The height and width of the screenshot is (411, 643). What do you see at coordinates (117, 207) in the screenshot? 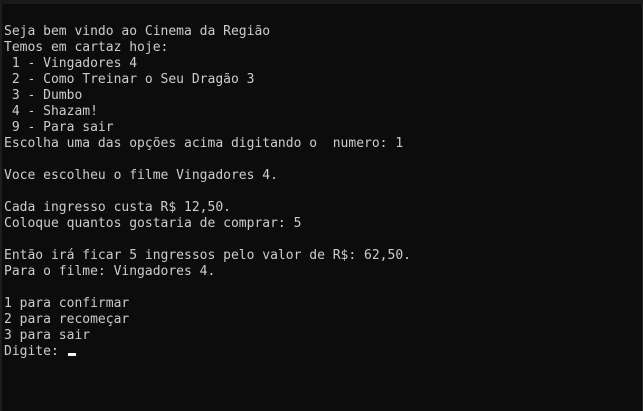
I see `output-line: Cada ingresso custa R$ 12,50.` at bounding box center [117, 207].